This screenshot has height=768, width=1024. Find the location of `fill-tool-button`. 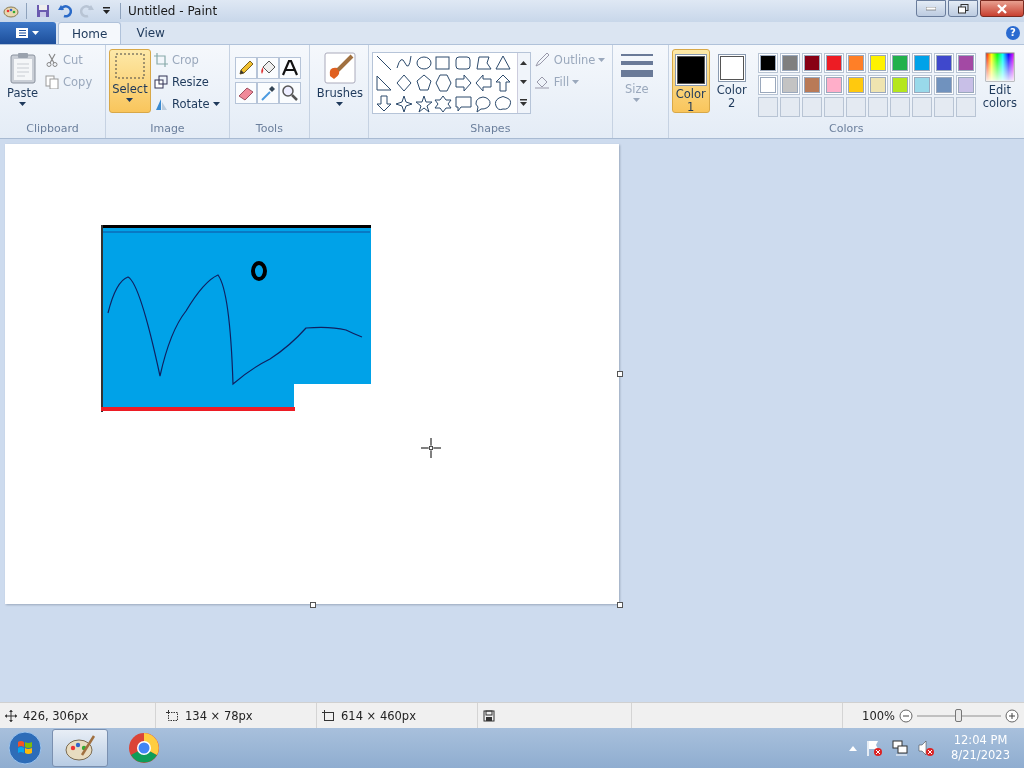

fill-tool-button is located at coordinates (267, 68).